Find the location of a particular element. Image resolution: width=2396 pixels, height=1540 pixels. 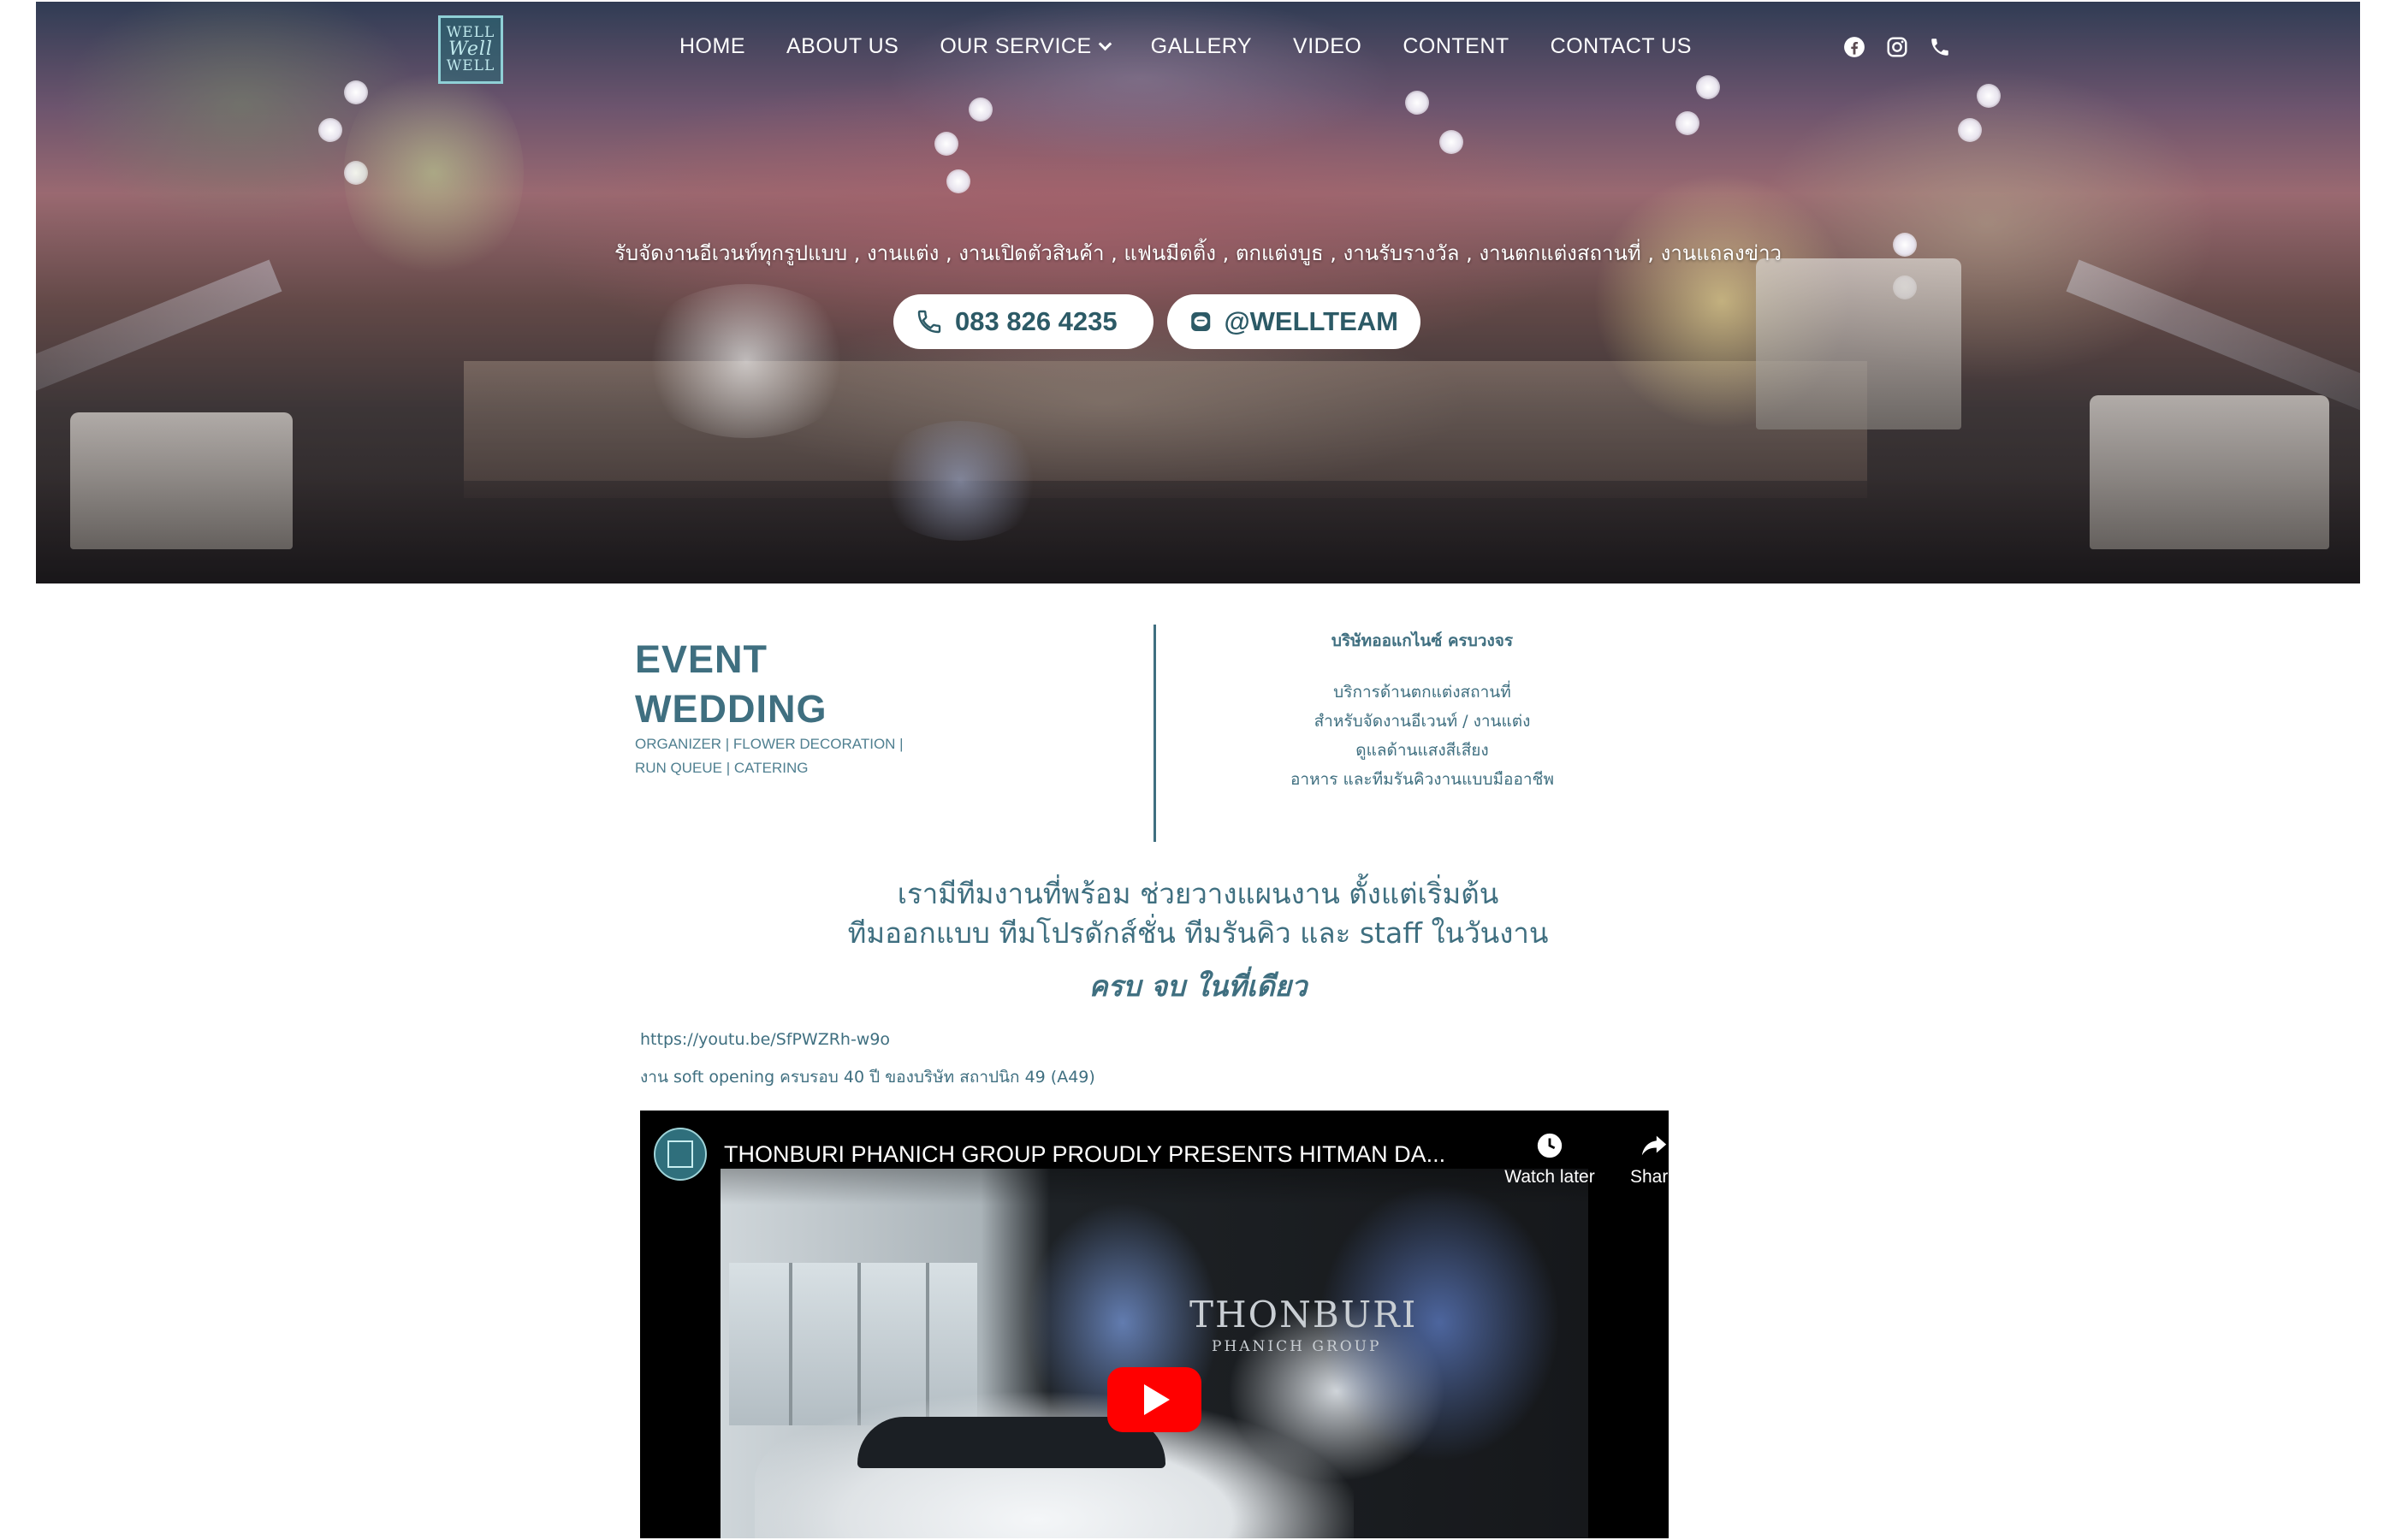

hero-floor is located at coordinates (1198, 532).